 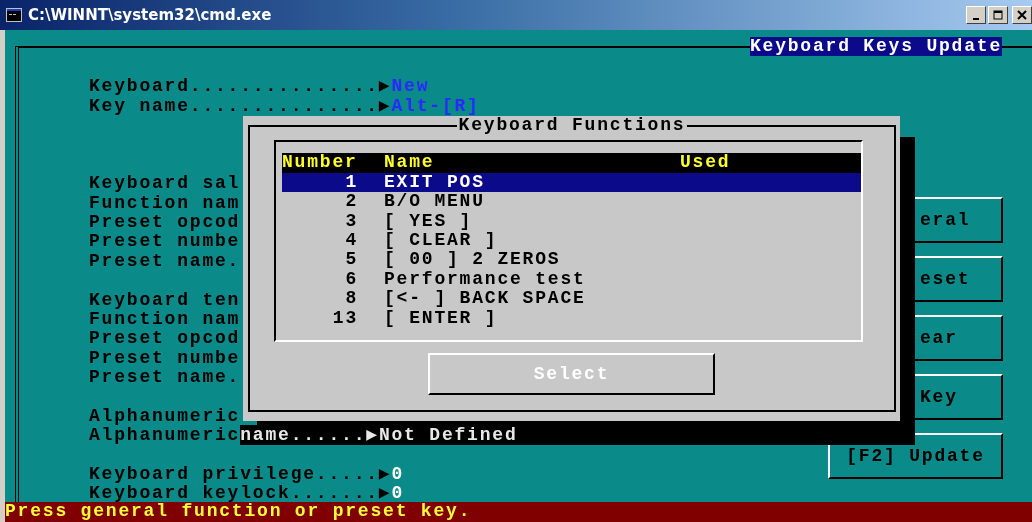 I want to click on maximize-button, so click(x=998, y=15).